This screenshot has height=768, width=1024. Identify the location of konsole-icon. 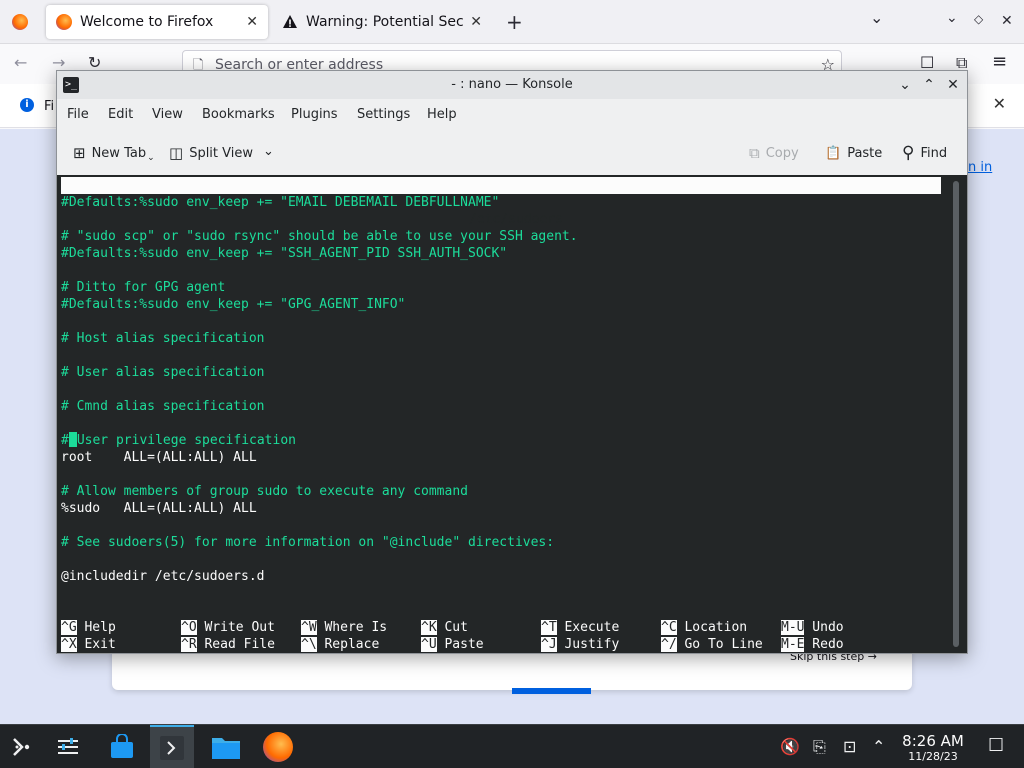
(172, 748).